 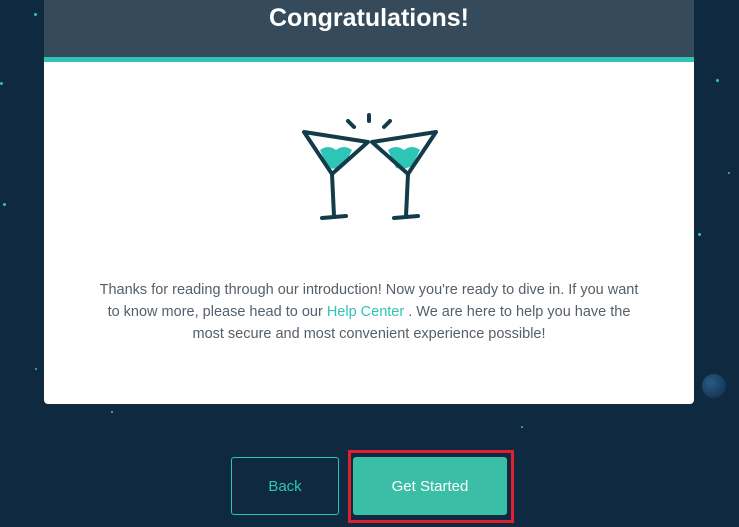 What do you see at coordinates (370, 172) in the screenshot?
I see `cocktail-glasses-toast-icon` at bounding box center [370, 172].